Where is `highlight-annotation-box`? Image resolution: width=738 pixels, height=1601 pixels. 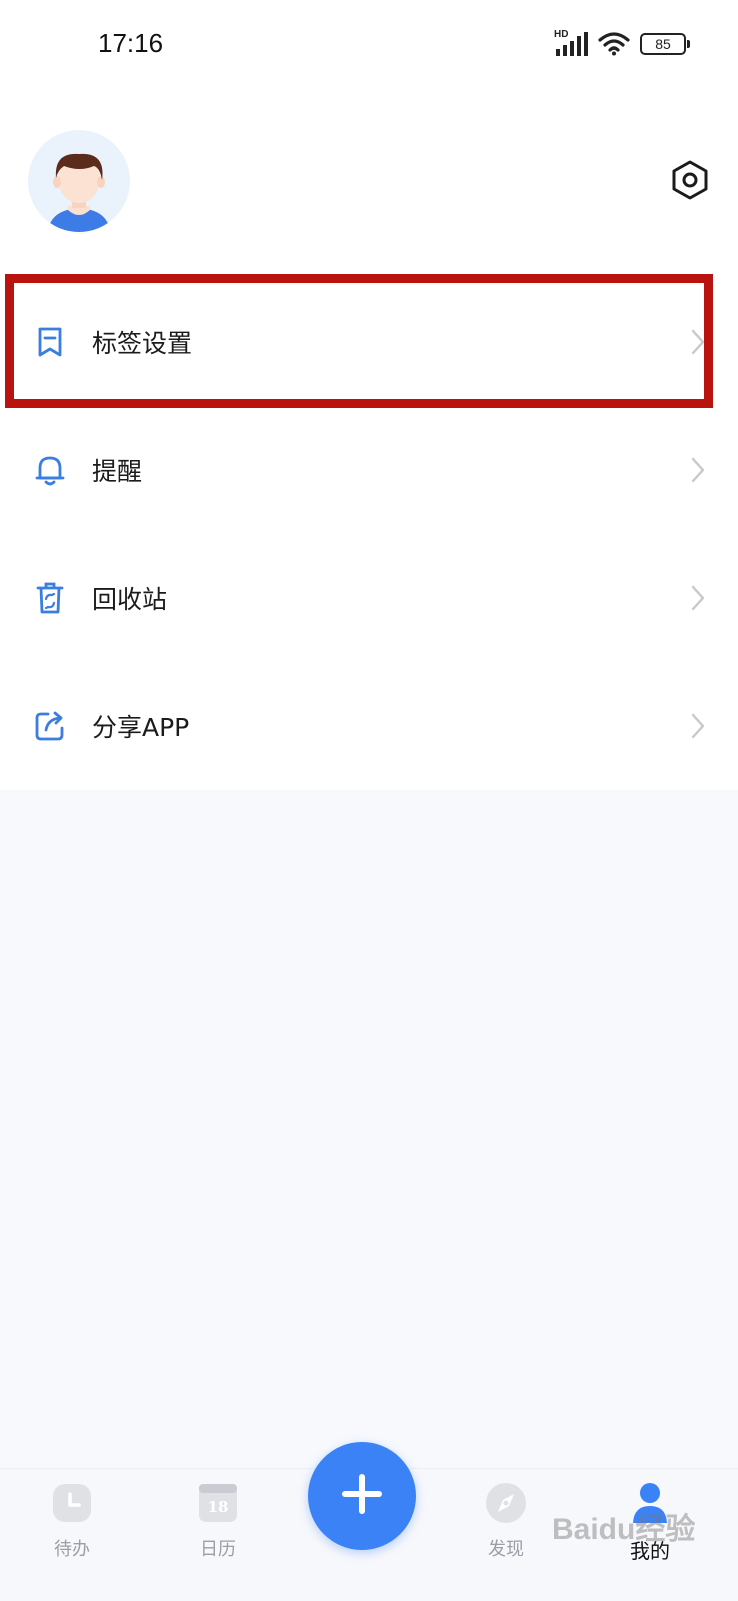 highlight-annotation-box is located at coordinates (359, 341).